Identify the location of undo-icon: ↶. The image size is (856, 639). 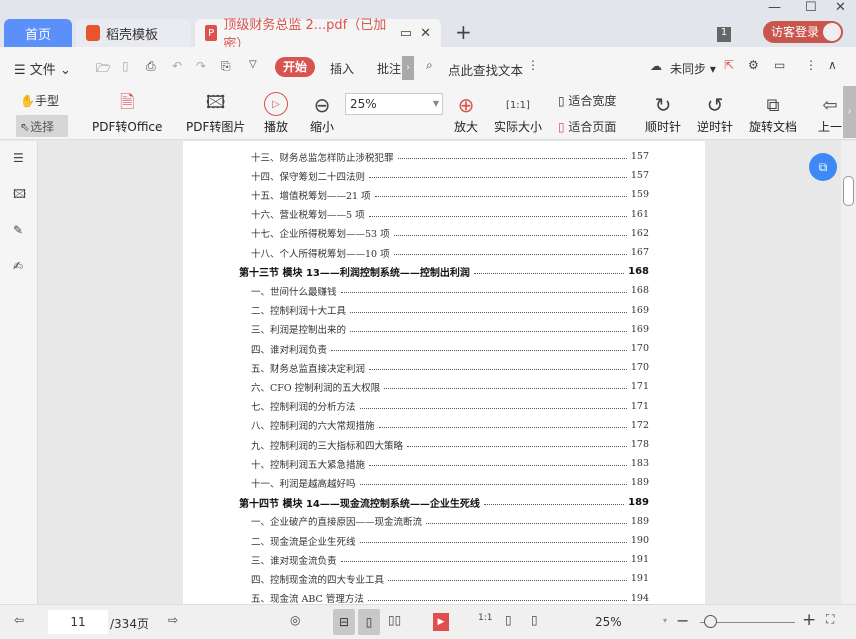
(177, 66).